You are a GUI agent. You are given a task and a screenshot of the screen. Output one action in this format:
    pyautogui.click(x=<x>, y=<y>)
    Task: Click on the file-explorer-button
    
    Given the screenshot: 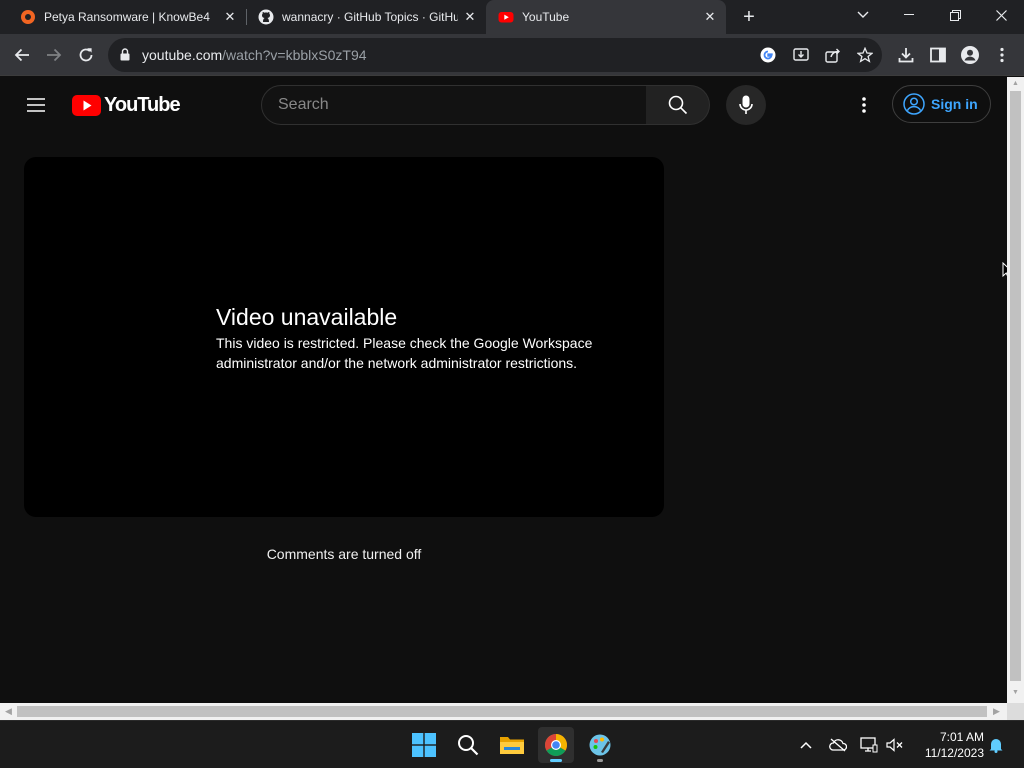 What is the action you would take?
    pyautogui.click(x=512, y=745)
    